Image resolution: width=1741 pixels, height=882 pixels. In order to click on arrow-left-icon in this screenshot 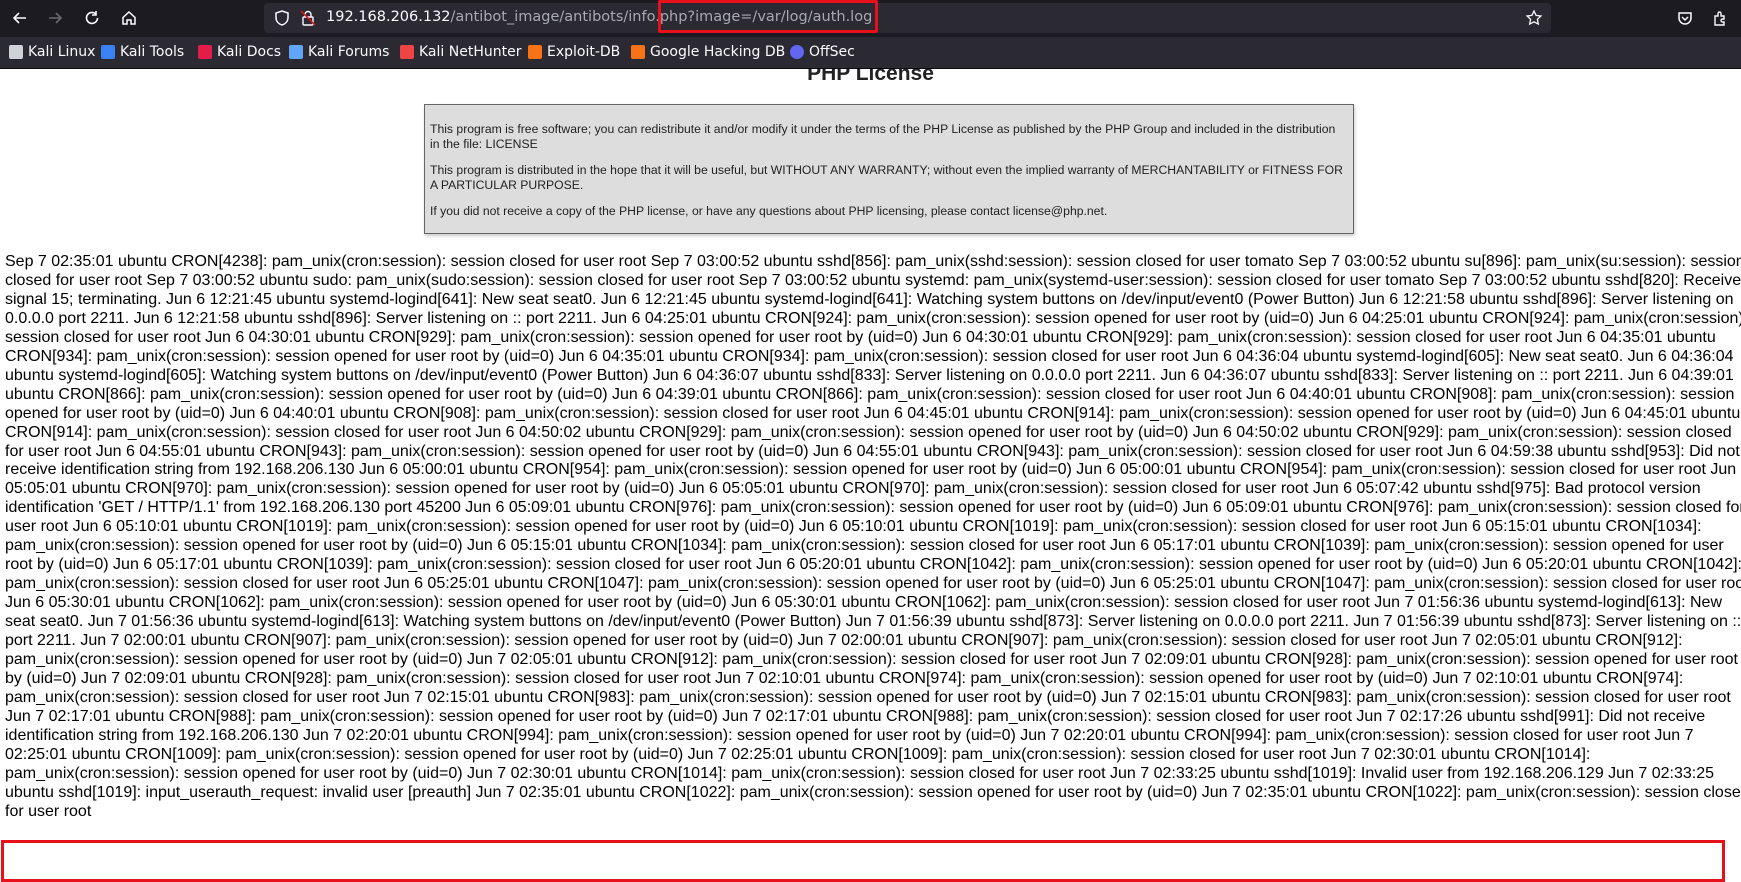, I will do `click(19, 18)`.